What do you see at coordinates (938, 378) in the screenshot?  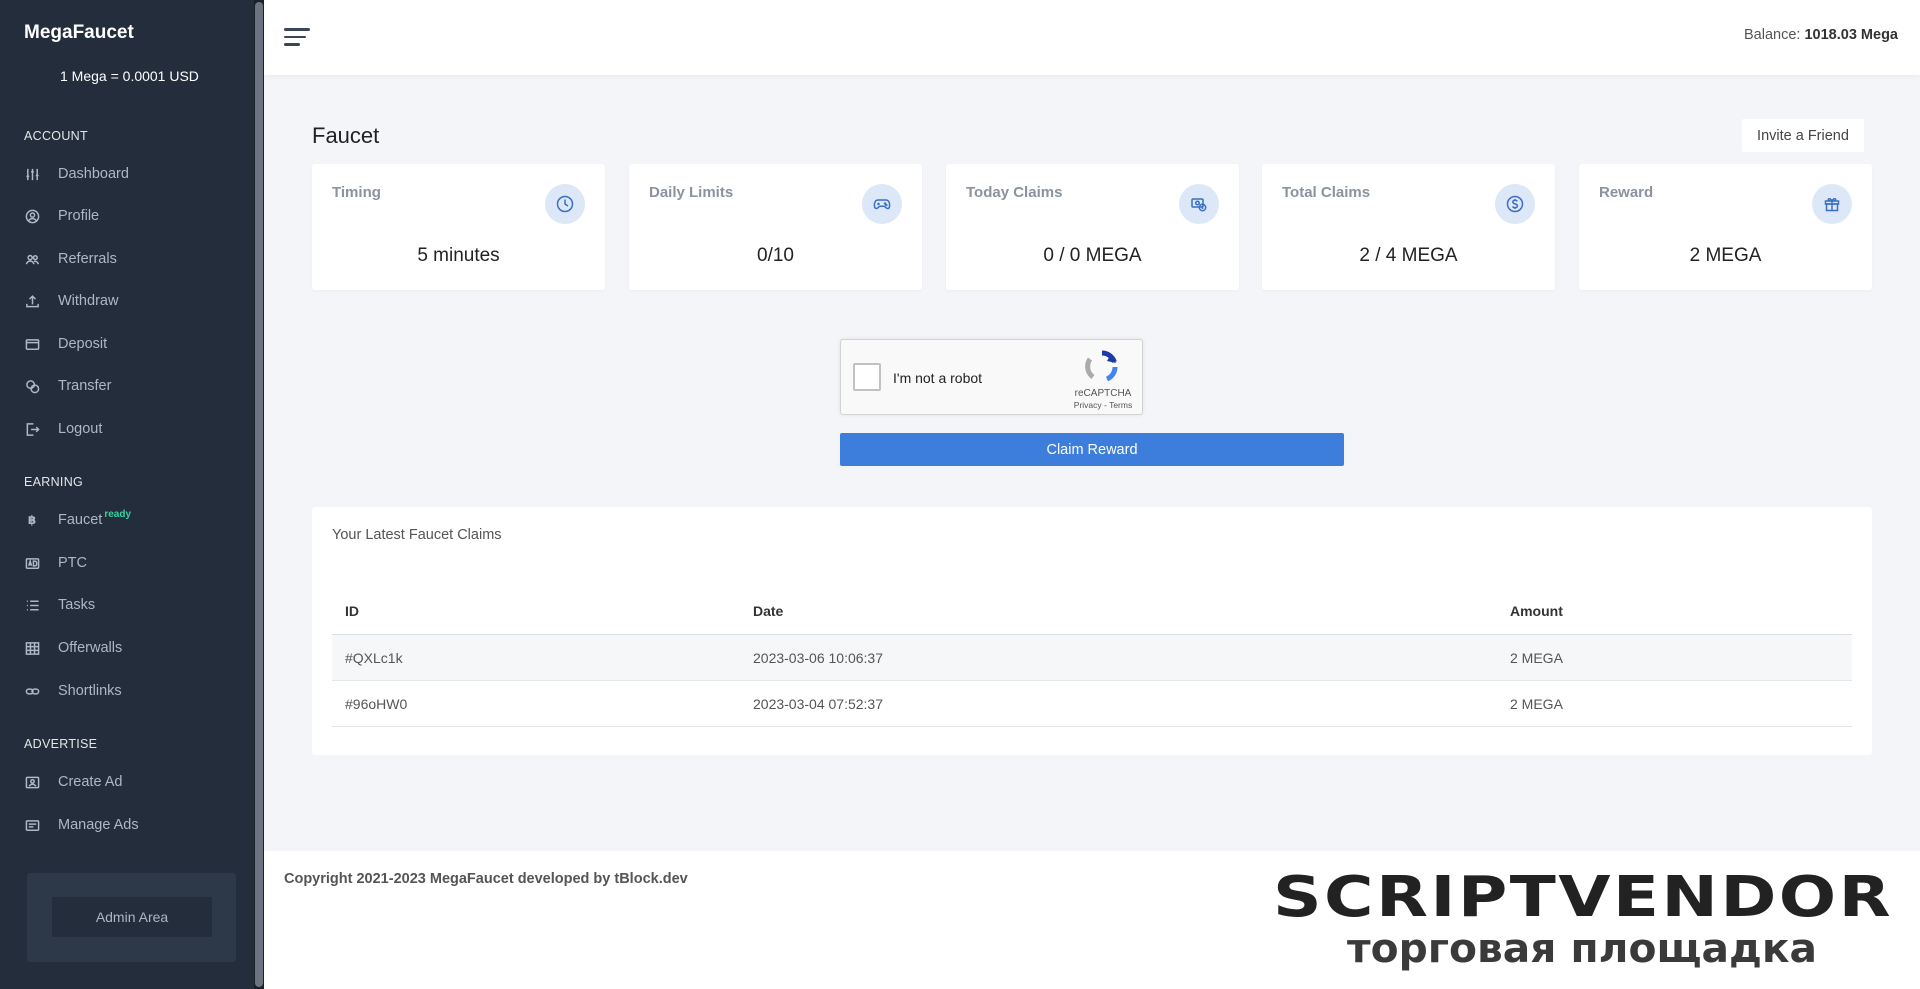 I see `recaptcha-label: I'm not a robot` at bounding box center [938, 378].